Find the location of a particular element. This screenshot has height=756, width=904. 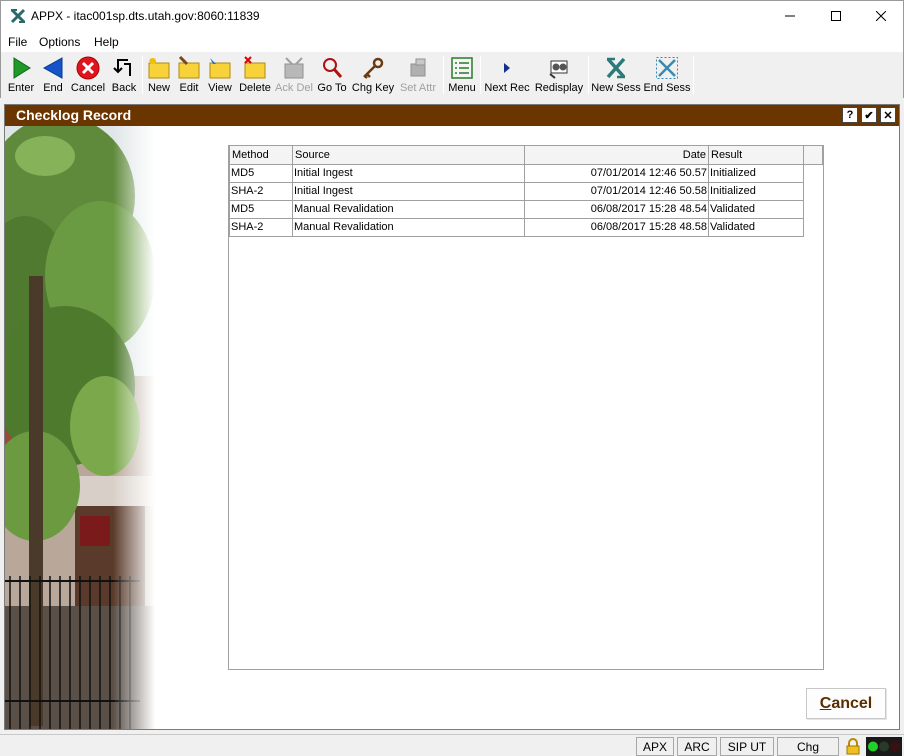

status-arc: ARC is located at coordinates (697, 746).